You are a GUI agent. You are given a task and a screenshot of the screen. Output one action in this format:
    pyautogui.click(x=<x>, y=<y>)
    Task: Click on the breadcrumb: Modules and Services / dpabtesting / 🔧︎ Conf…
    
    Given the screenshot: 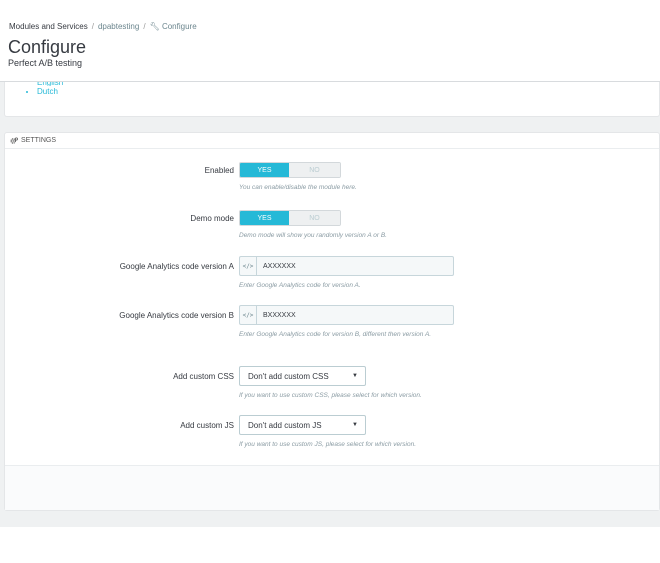 What is the action you would take?
    pyautogui.click(x=103, y=26)
    